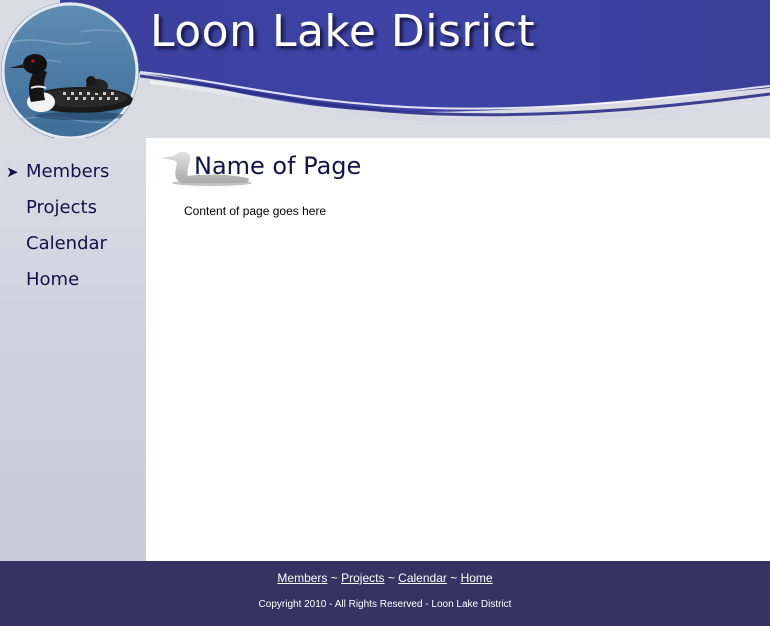 Image resolution: width=770 pixels, height=626 pixels. Describe the element at coordinates (477, 578) in the screenshot. I see `footer-link-home: Home` at that location.